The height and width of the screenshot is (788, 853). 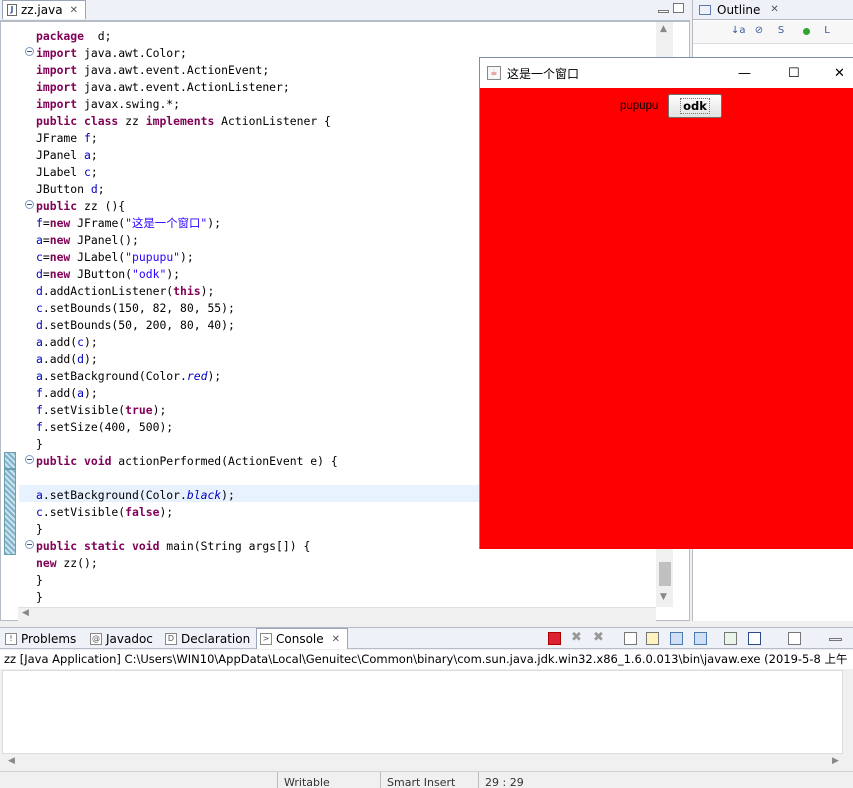 What do you see at coordinates (663, 597) in the screenshot?
I see `scroll-down-icon: ▼` at bounding box center [663, 597].